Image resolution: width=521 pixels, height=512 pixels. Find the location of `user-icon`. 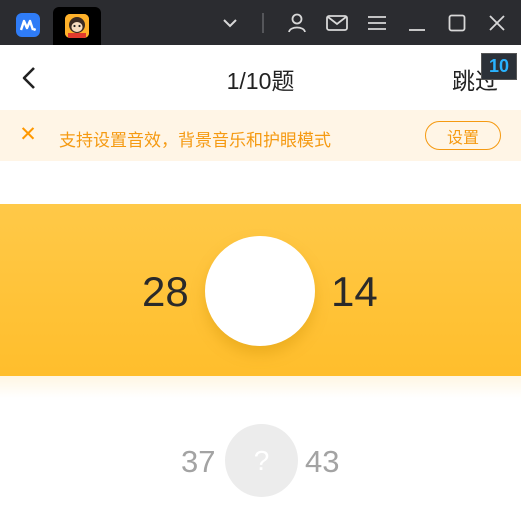

user-icon is located at coordinates (297, 23).